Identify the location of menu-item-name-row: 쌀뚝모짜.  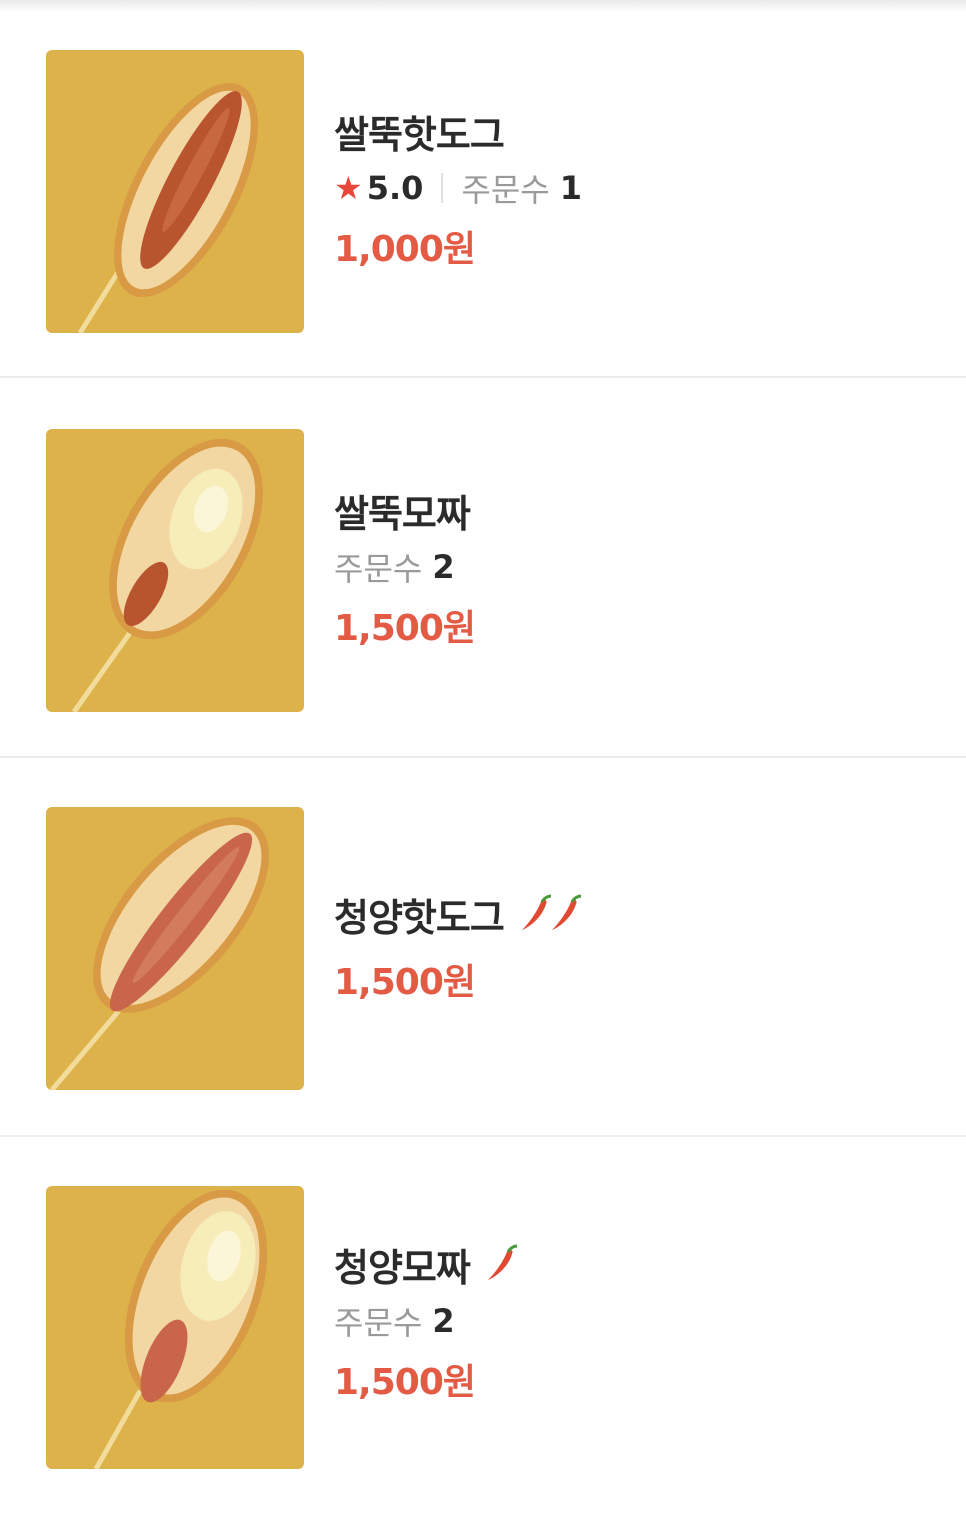
(404, 510).